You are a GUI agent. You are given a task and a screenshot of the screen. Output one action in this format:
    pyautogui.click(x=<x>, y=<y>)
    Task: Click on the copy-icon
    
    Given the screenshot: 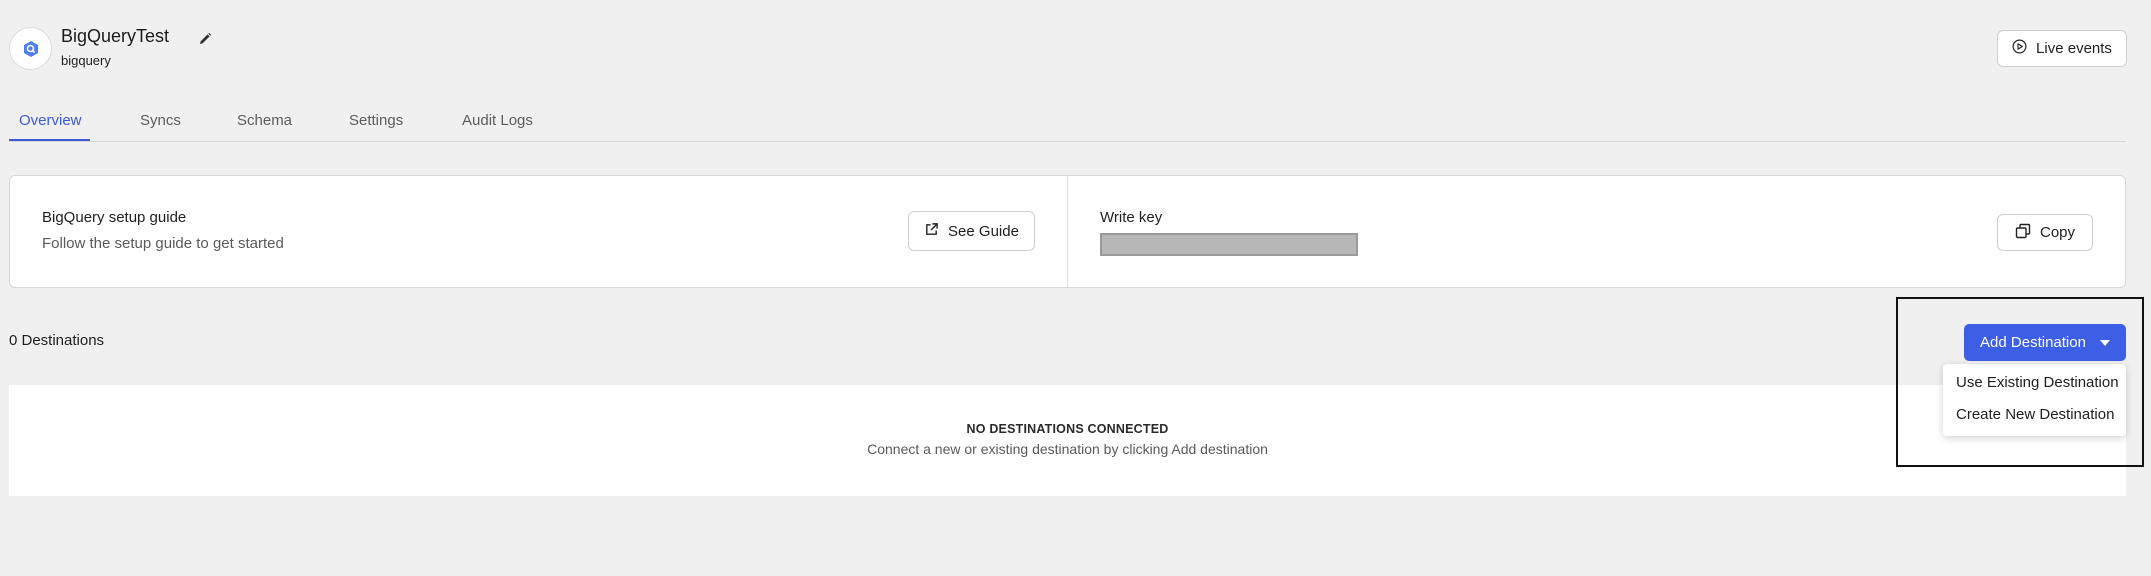 What is the action you would take?
    pyautogui.click(x=2023, y=233)
    